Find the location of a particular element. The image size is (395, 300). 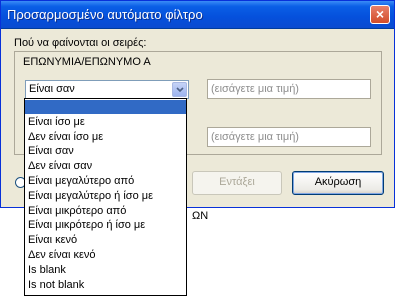

condition2-value-input: (εισάγετε μια τιμή) is located at coordinates (289, 137).